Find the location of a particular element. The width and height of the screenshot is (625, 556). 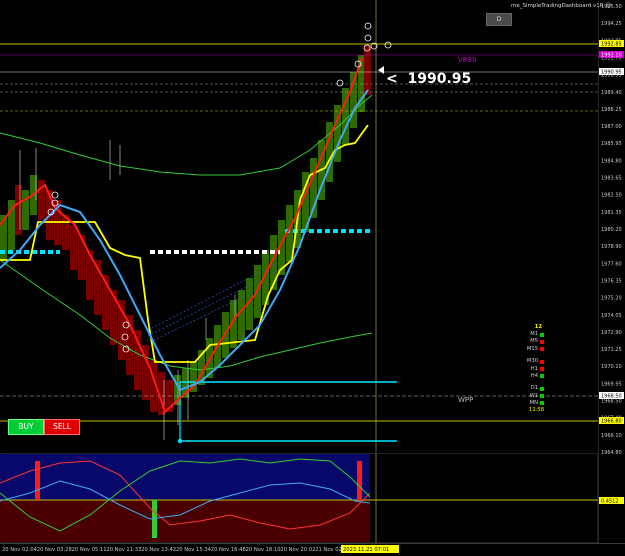

timeframe-name: M15 is located at coordinates (532, 348).